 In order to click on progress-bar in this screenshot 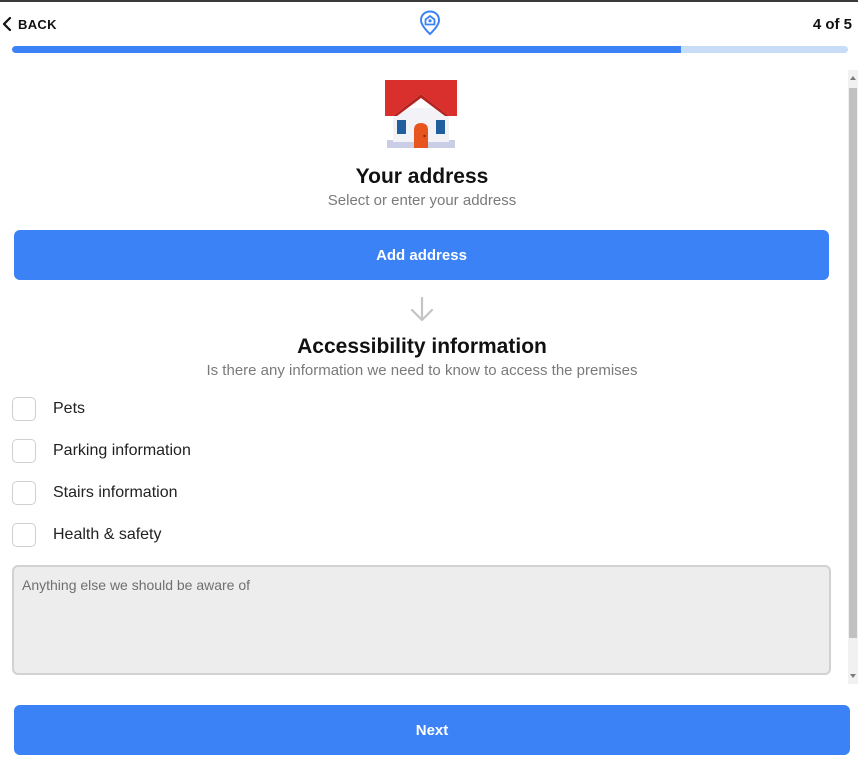, I will do `click(430, 49)`.